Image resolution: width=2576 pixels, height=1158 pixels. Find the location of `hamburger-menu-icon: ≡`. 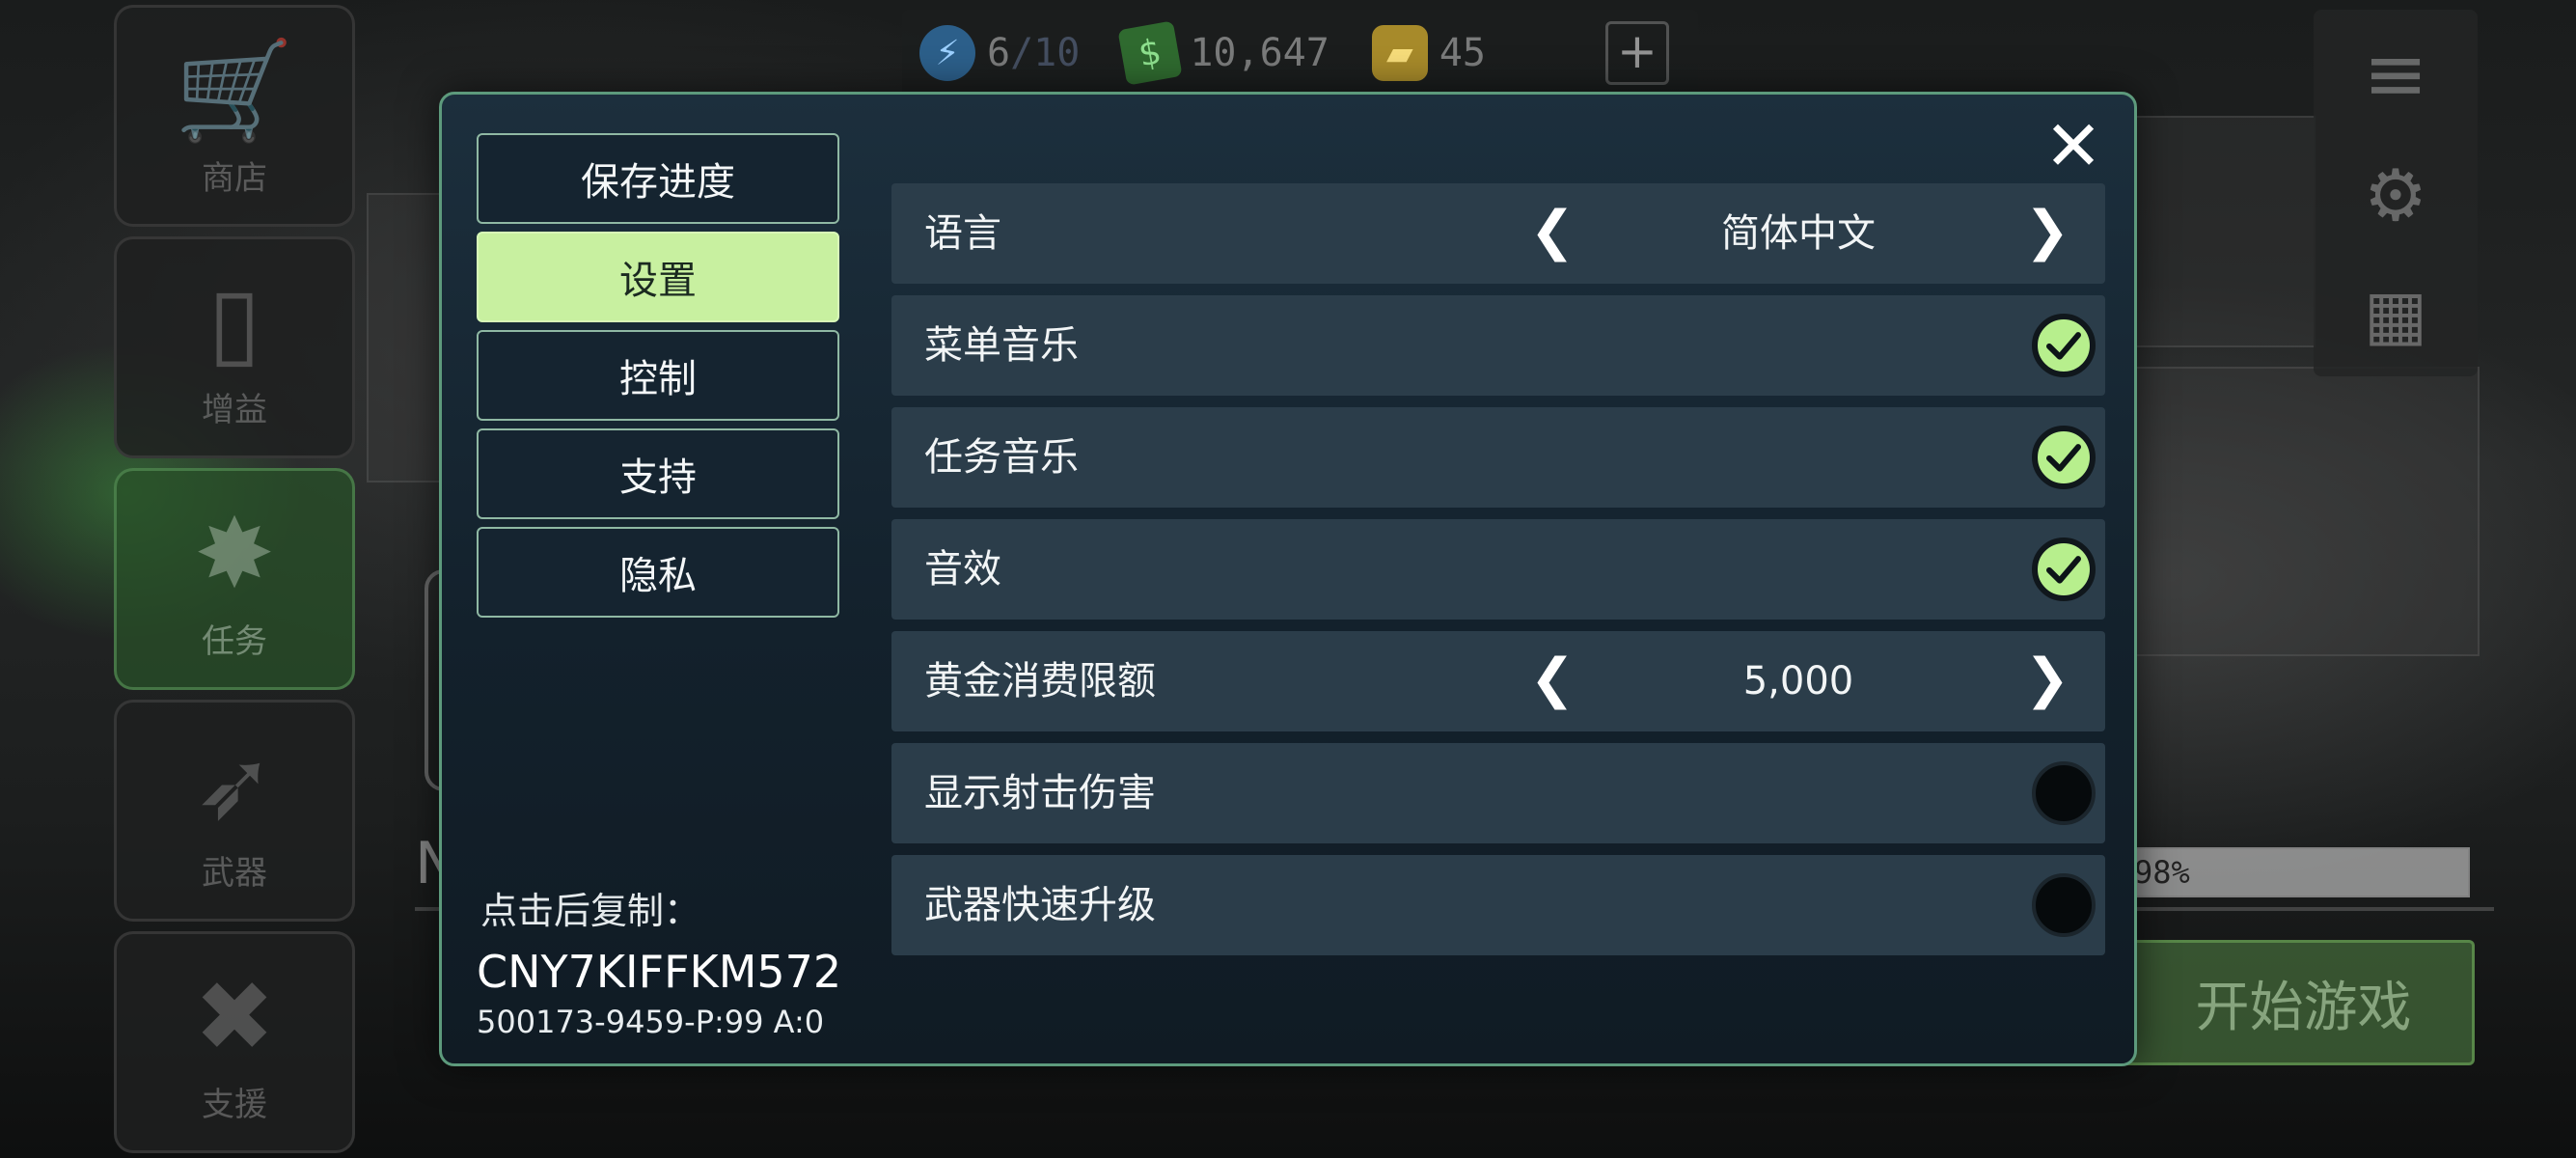

hamburger-menu-icon: ≡ is located at coordinates (2396, 74).